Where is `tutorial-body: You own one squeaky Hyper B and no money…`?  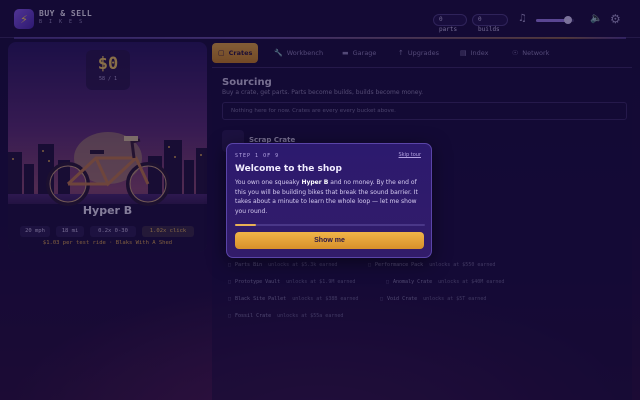 tutorial-body: You own one squeaky Hyper B and no money… is located at coordinates (330, 197).